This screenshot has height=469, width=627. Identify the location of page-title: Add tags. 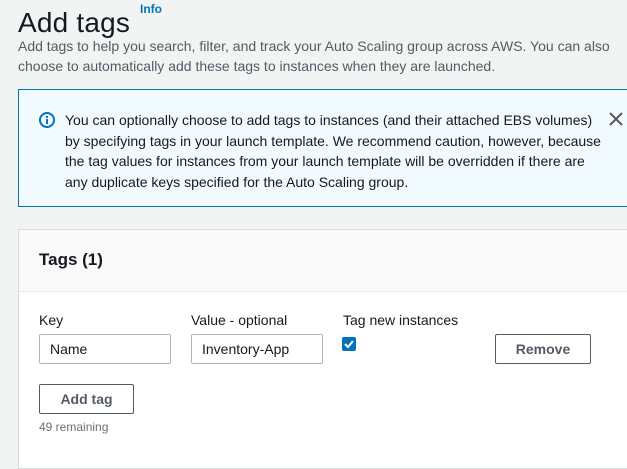
(74, 22).